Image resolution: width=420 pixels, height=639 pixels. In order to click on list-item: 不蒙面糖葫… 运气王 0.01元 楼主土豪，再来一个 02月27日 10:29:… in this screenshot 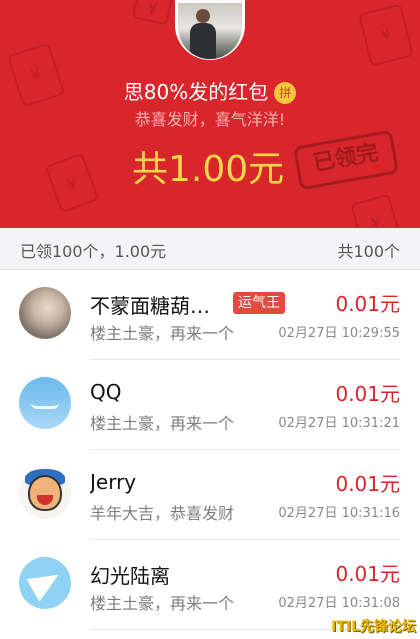, I will do `click(210, 315)`.